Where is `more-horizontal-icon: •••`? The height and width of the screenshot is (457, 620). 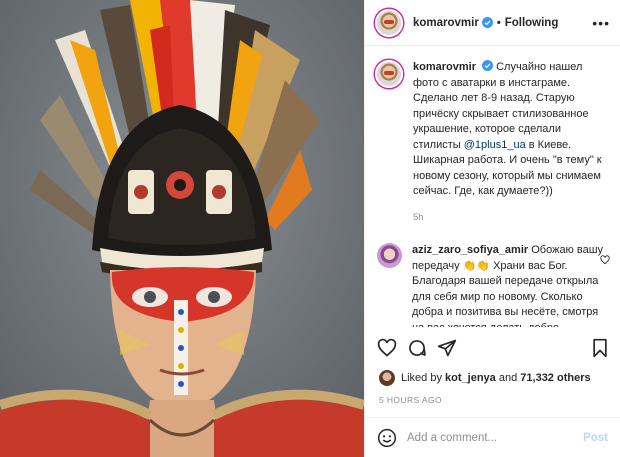
more-horizontal-icon: ••• is located at coordinates (601, 23).